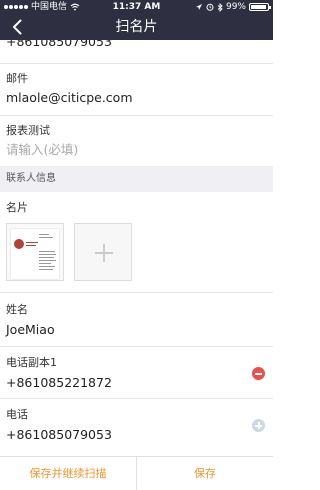 The width and height of the screenshot is (320, 490). What do you see at coordinates (139, 435) in the screenshot?
I see `phone-field: +861085079053` at bounding box center [139, 435].